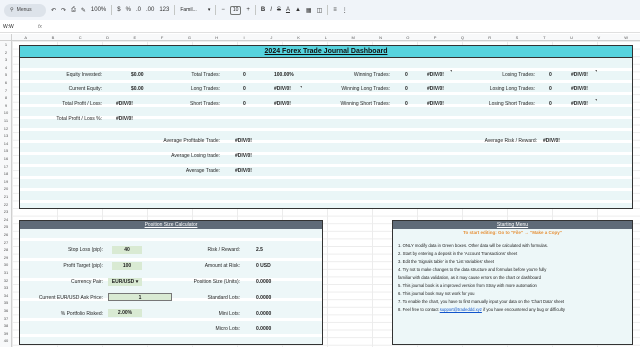  Describe the element at coordinates (235, 10) in the screenshot. I see `font-size-input: 10` at that location.